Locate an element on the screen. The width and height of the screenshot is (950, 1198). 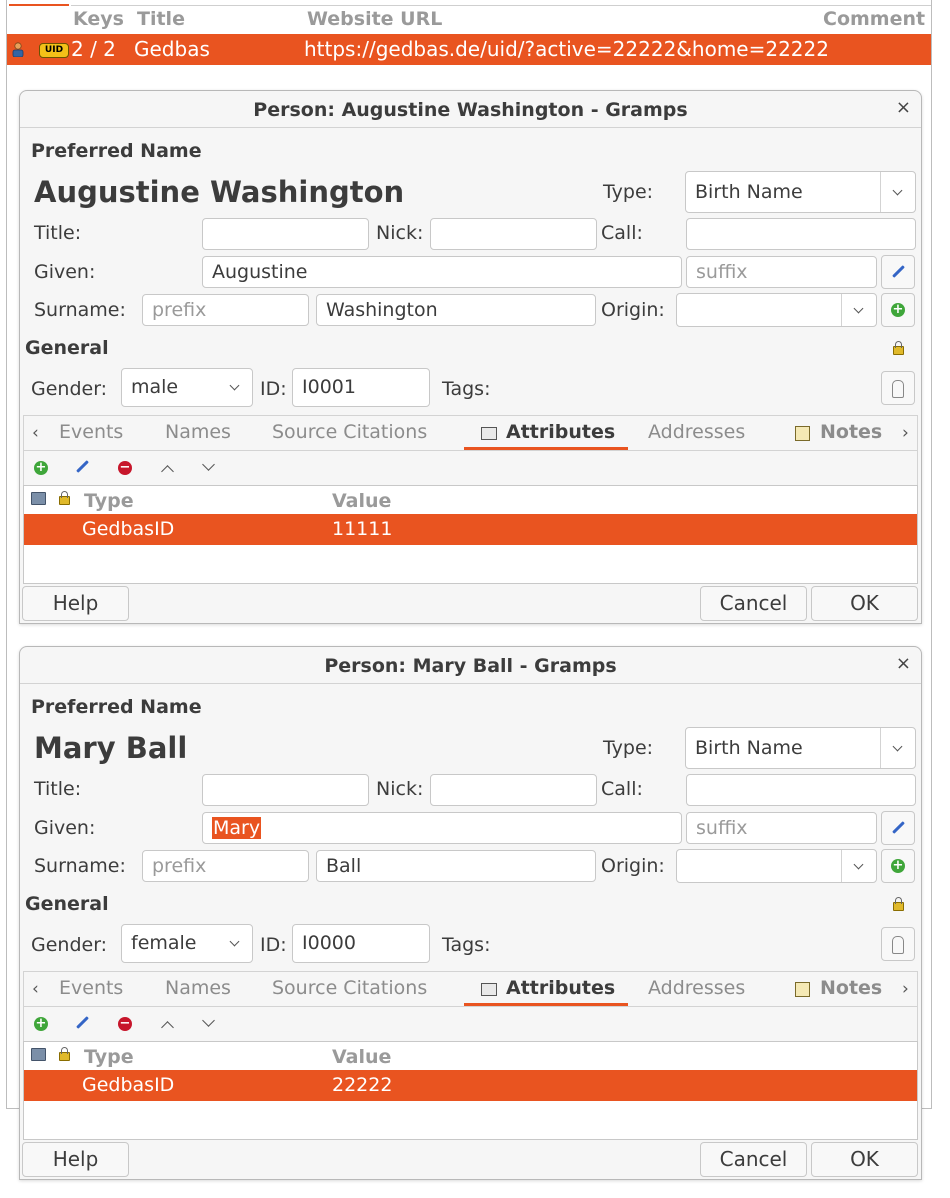
nick-label: Nick: is located at coordinates (400, 789).